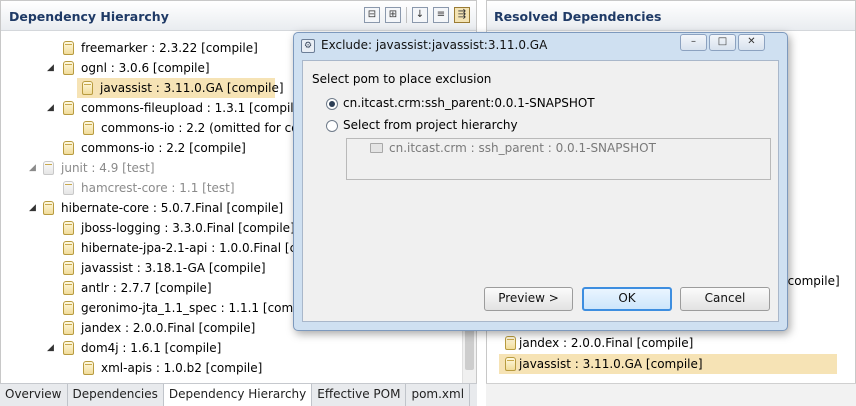  I want to click on radio-hierarchy, so click(332, 126).